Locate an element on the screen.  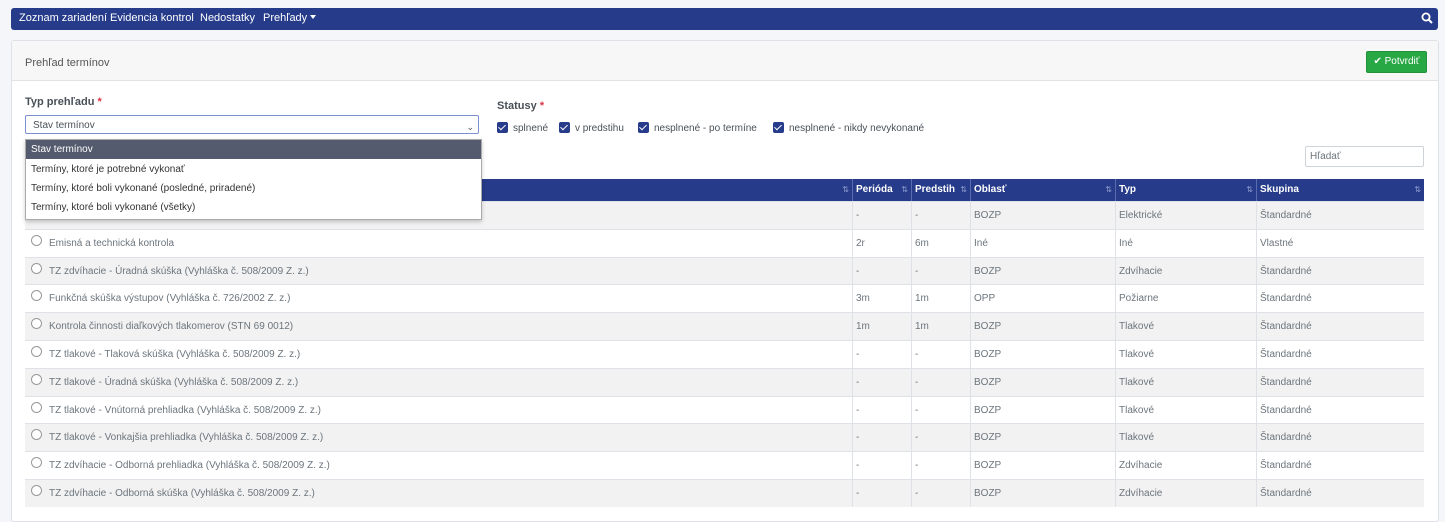
search-icon is located at coordinates (1427, 18).